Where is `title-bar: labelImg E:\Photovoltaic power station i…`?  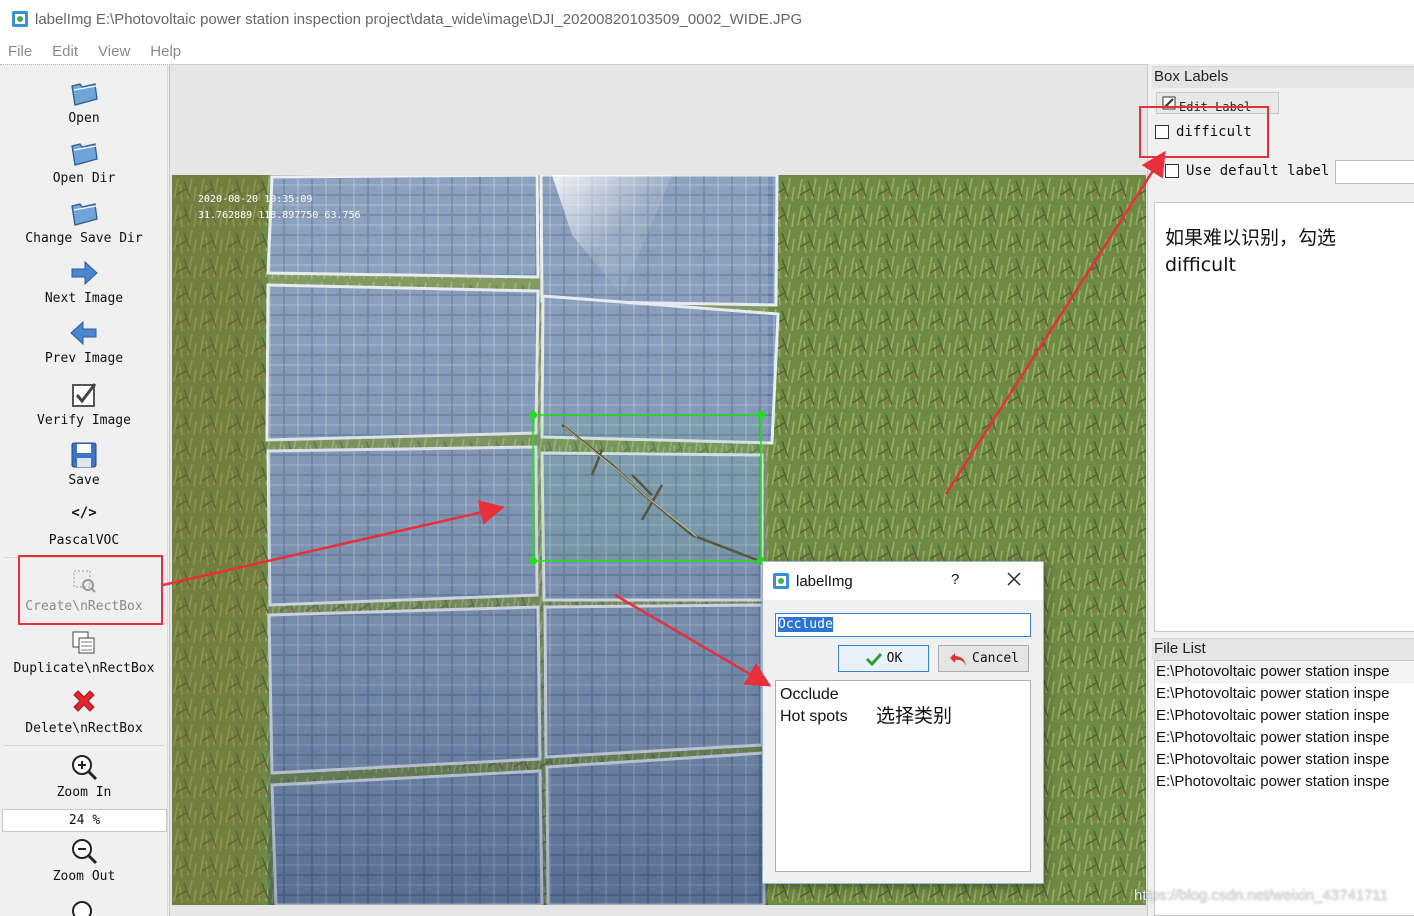 title-bar: labelImg E:\Photovoltaic power station i… is located at coordinates (707, 19).